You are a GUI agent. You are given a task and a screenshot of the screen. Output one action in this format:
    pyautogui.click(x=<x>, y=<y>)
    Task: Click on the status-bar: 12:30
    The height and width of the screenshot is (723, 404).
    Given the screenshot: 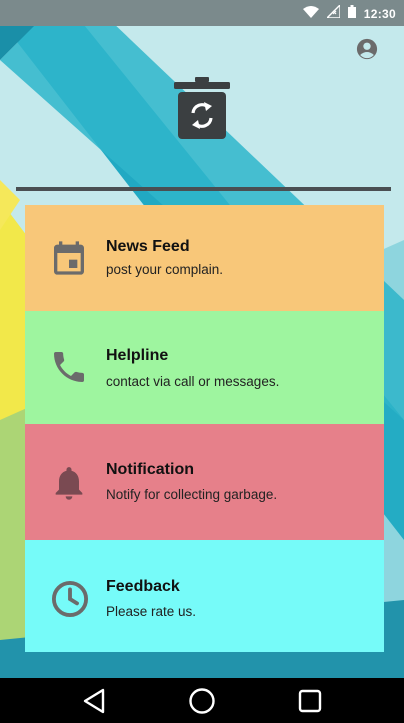 What is the action you would take?
    pyautogui.click(x=202, y=13)
    